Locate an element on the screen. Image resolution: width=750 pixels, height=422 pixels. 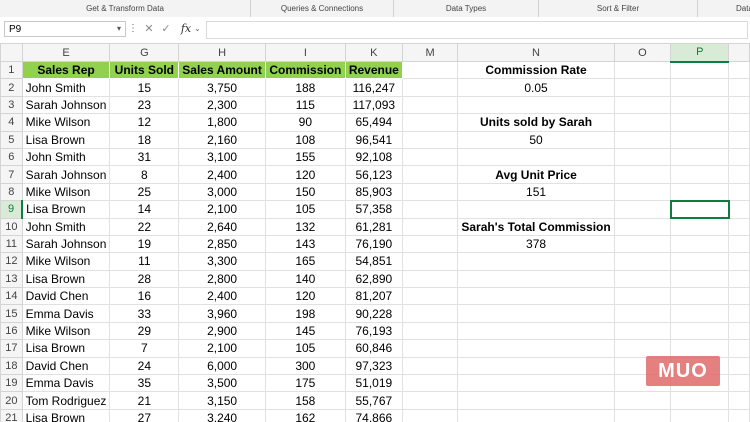
row-header: 11 is located at coordinates (11, 244).